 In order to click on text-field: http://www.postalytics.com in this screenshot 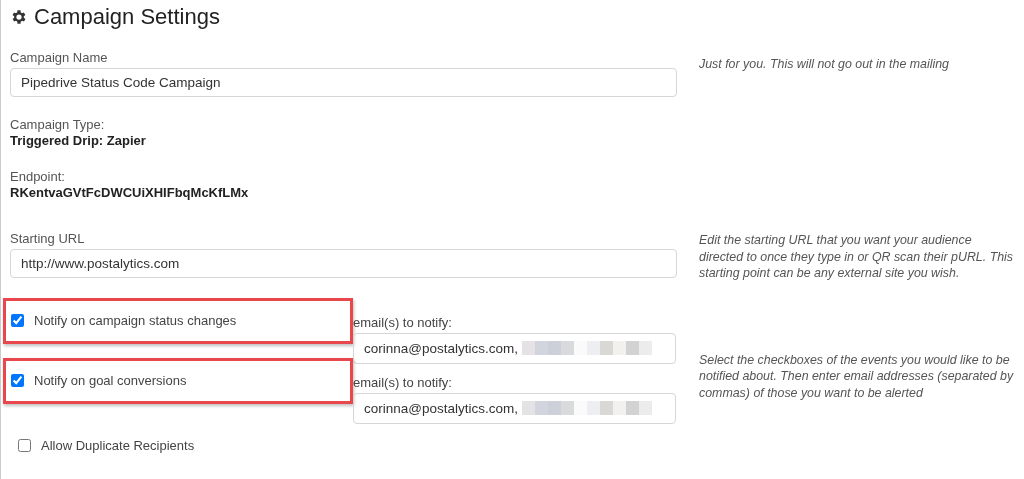, I will do `click(343, 263)`.